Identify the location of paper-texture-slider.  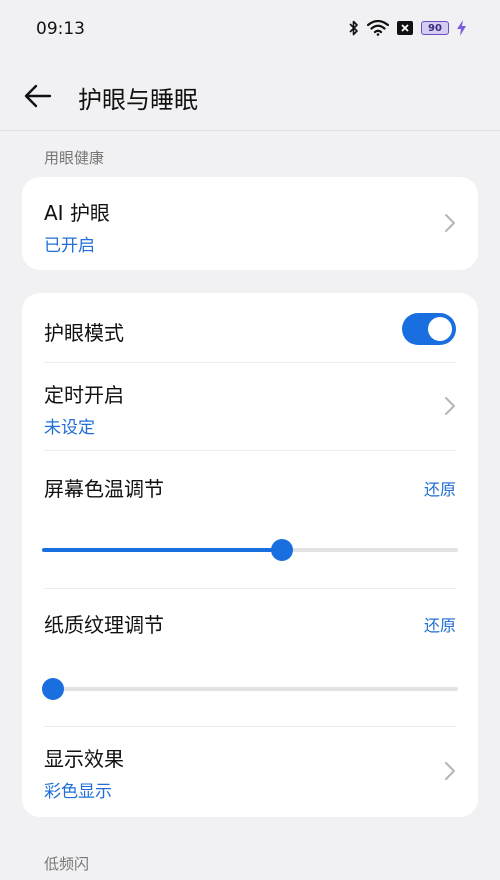
(250, 689).